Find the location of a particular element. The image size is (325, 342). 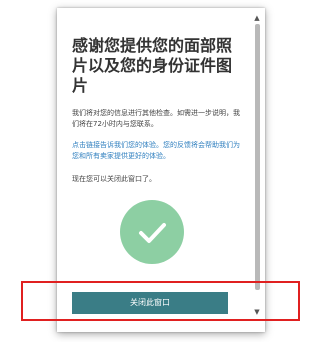

feedback-link: 点击链接告诉我们您的体验。您的反馈将会帮助我们为您和所有卖家提供更好的体验。 is located at coordinates (157, 151).